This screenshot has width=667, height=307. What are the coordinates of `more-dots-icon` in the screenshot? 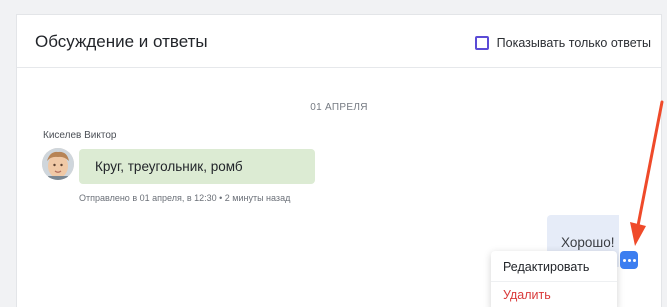 It's located at (624, 260).